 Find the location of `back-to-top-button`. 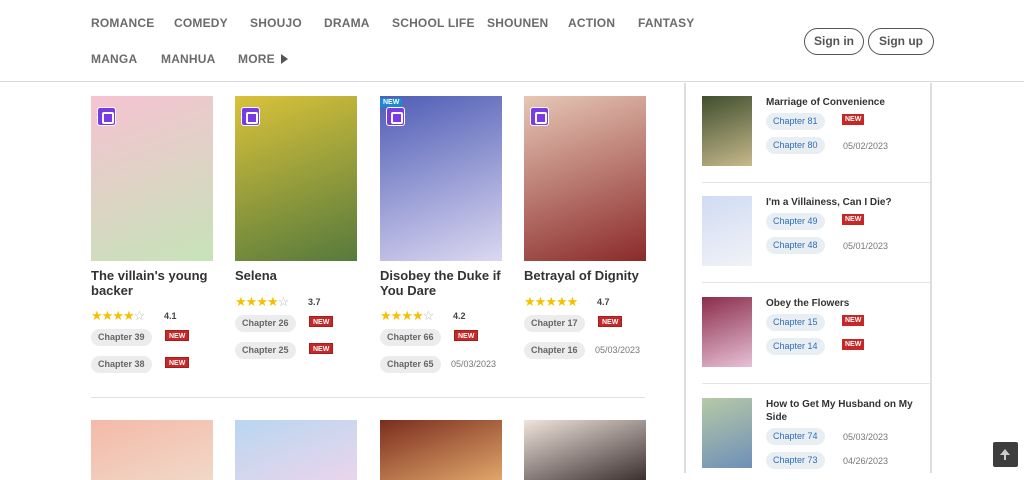

back-to-top-button is located at coordinates (1005, 454).